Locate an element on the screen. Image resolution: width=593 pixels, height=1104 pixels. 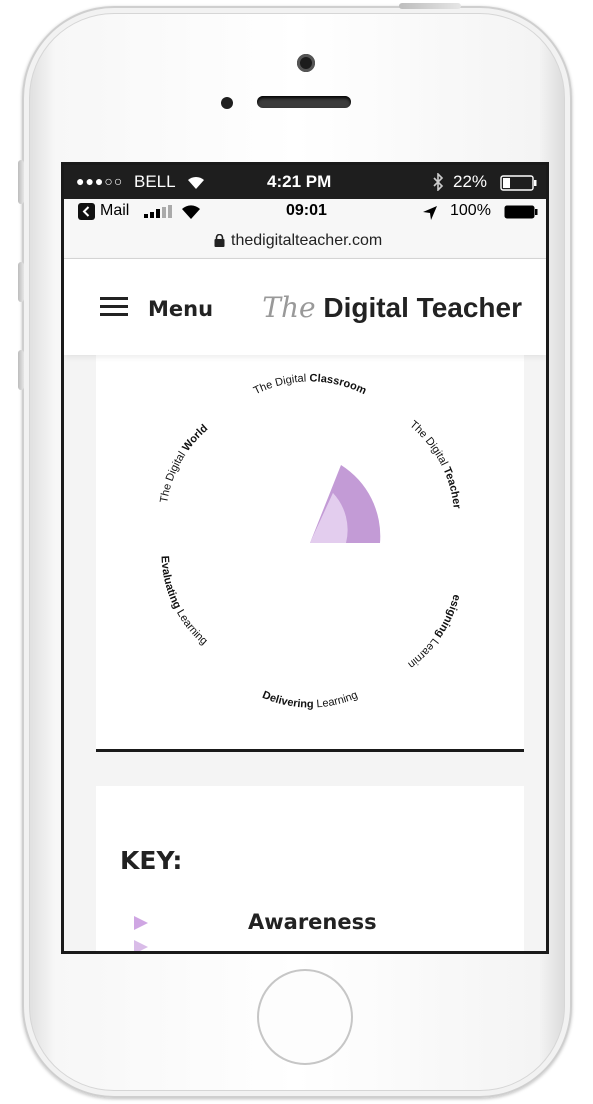
wheel-label-teacher: The Digital Teacher is located at coordinates (434, 464).